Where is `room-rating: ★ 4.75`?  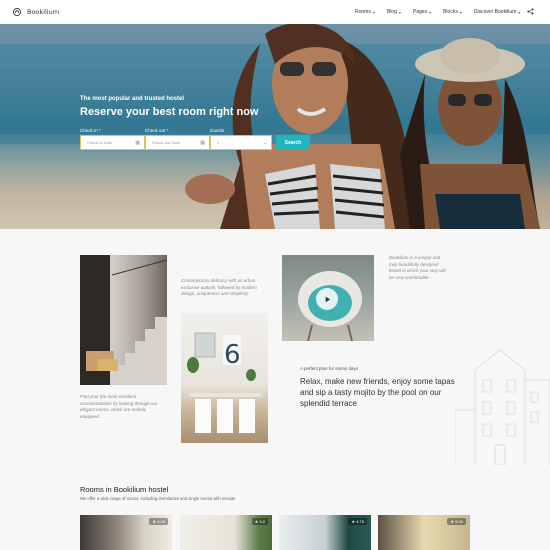 room-rating: ★ 4.75 is located at coordinates (357, 521).